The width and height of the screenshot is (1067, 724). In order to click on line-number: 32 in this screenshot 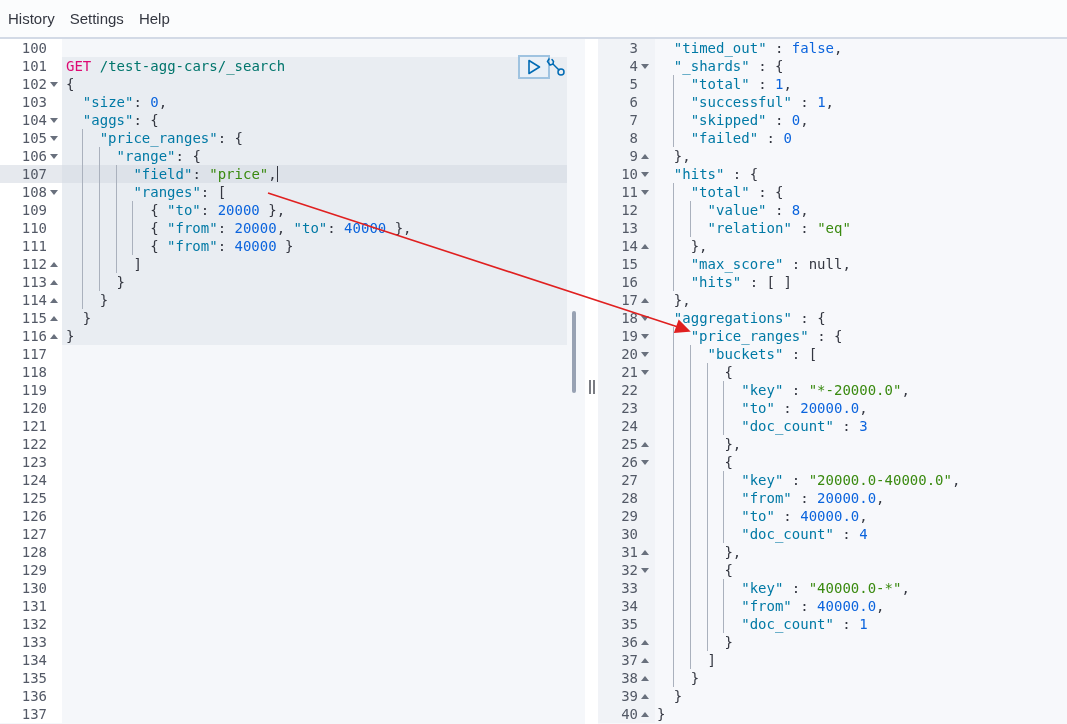, I will do `click(629, 570)`.